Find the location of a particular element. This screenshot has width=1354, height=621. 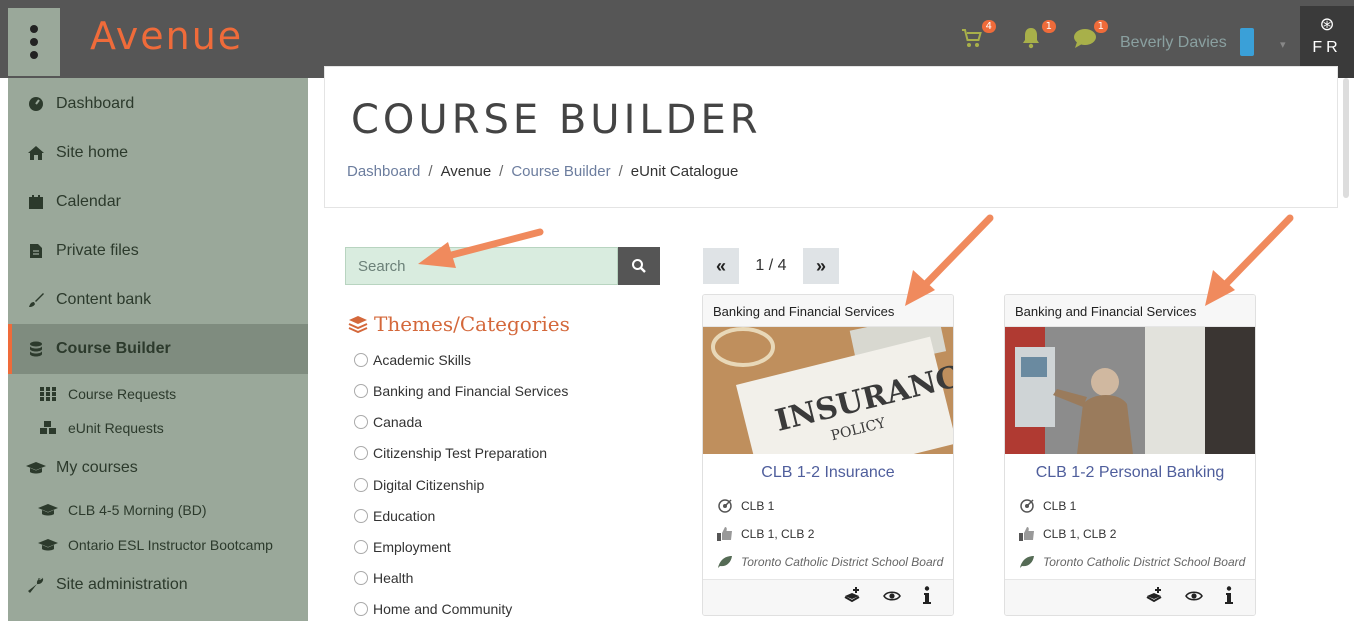

category-canada: Canada is located at coordinates (388, 422).